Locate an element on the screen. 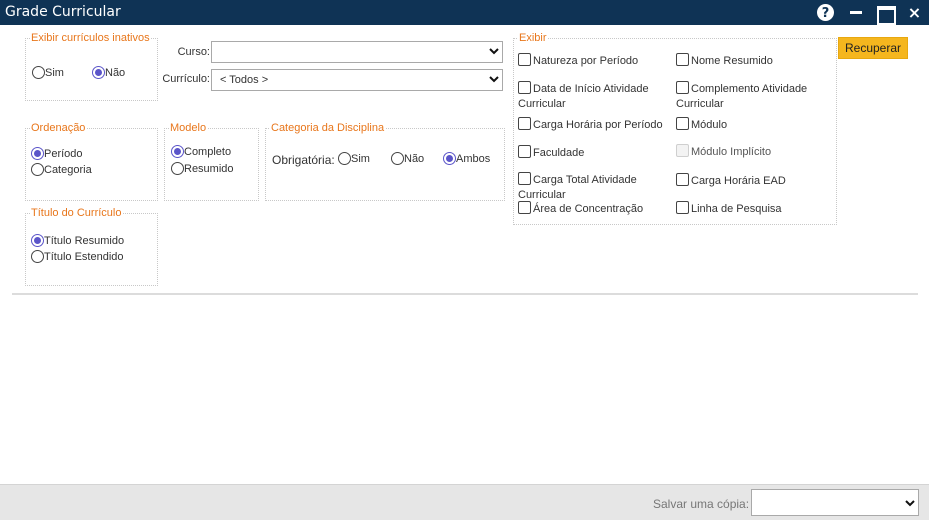 Image resolution: width=929 pixels, height=520 pixels. exibir-legend: Exibir is located at coordinates (533, 38).